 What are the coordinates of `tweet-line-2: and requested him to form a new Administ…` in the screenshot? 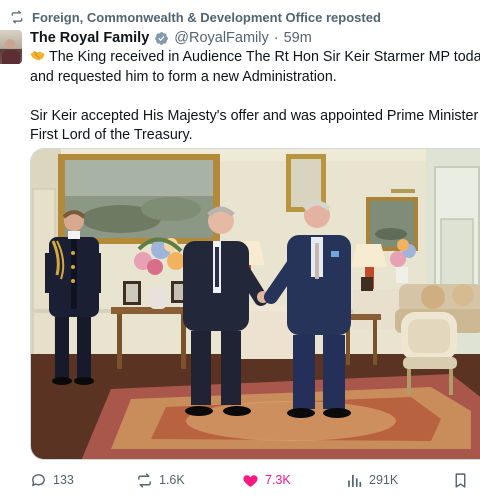 It's located at (183, 76).